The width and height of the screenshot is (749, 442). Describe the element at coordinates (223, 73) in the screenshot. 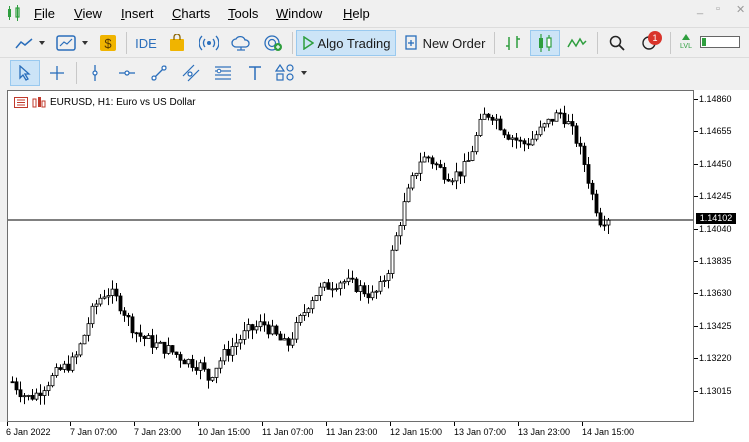

I see `fibonacci-tool-button` at that location.